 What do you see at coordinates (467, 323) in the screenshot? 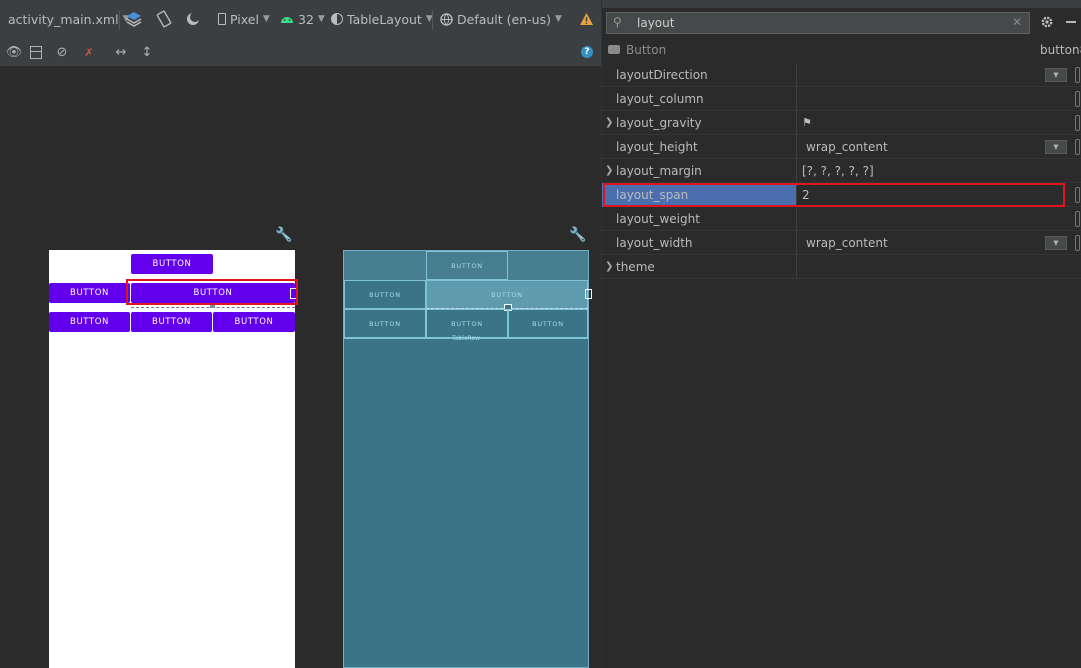
I see `blueprint-button-row3-col2: BUTTON` at bounding box center [467, 323].